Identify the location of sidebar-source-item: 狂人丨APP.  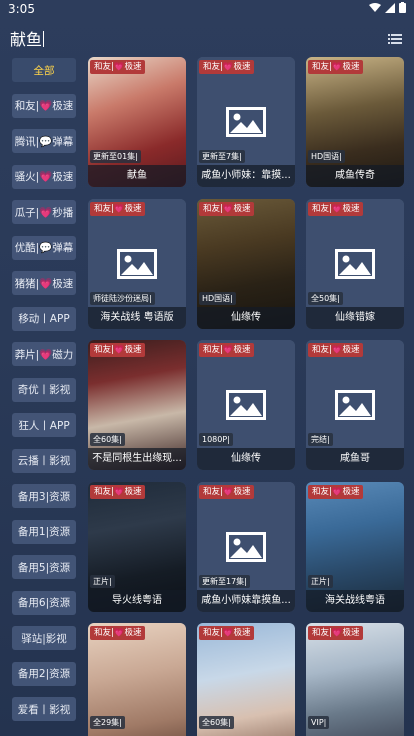
(44, 425).